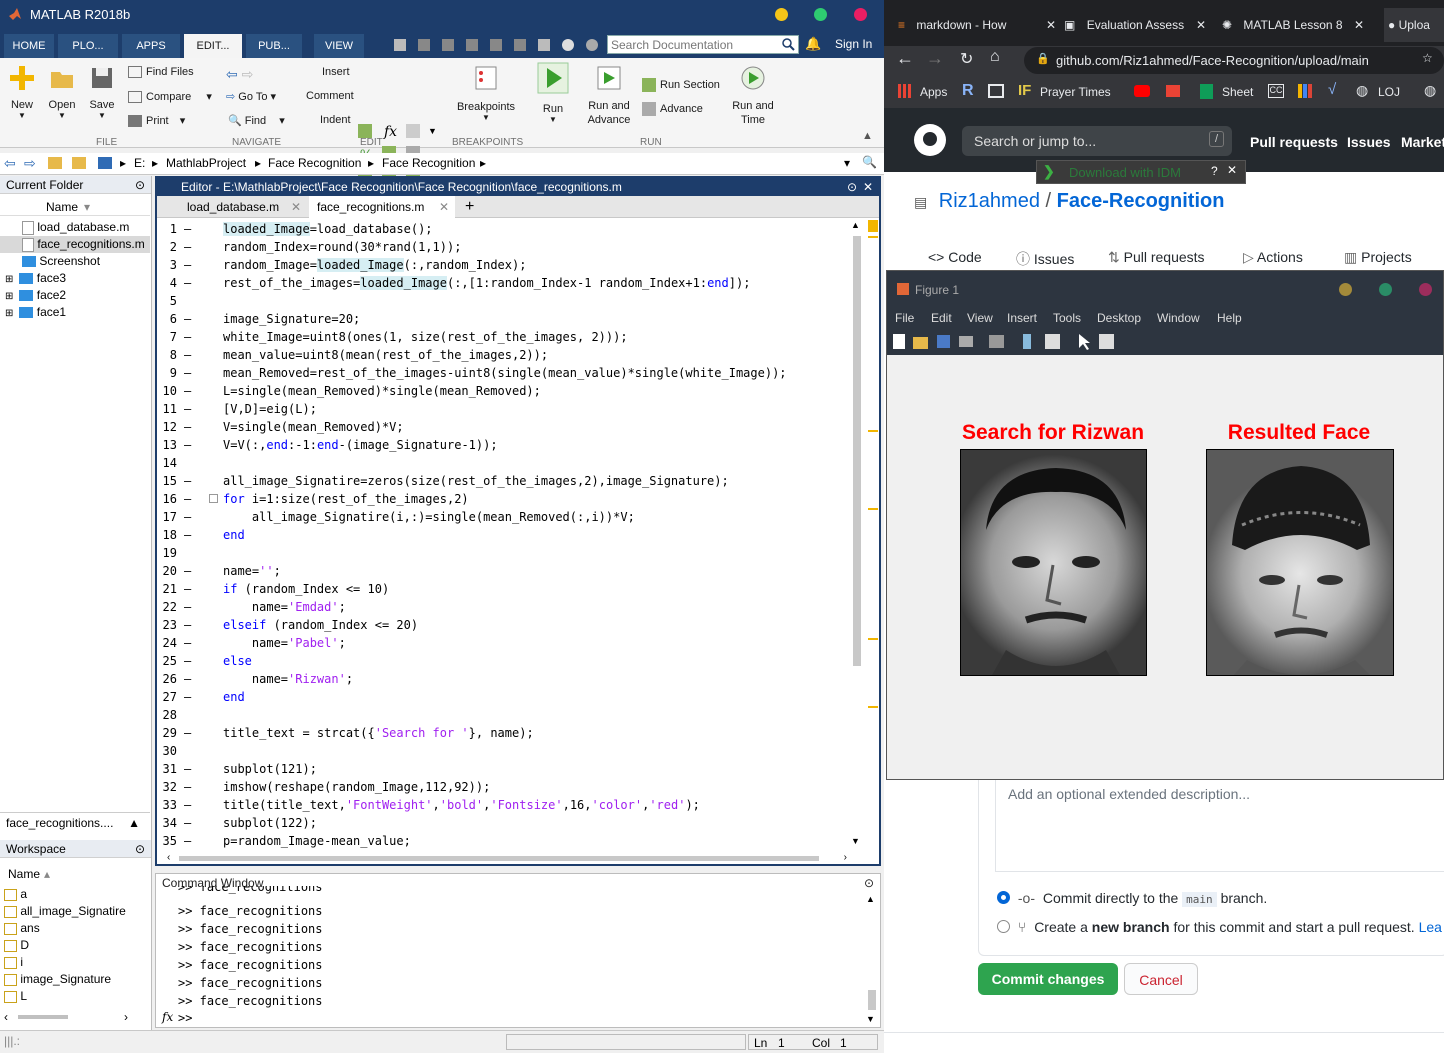  What do you see at coordinates (502, 841) in the screenshot?
I see `code-line: 35– p=random_Image-mean_value;` at bounding box center [502, 841].